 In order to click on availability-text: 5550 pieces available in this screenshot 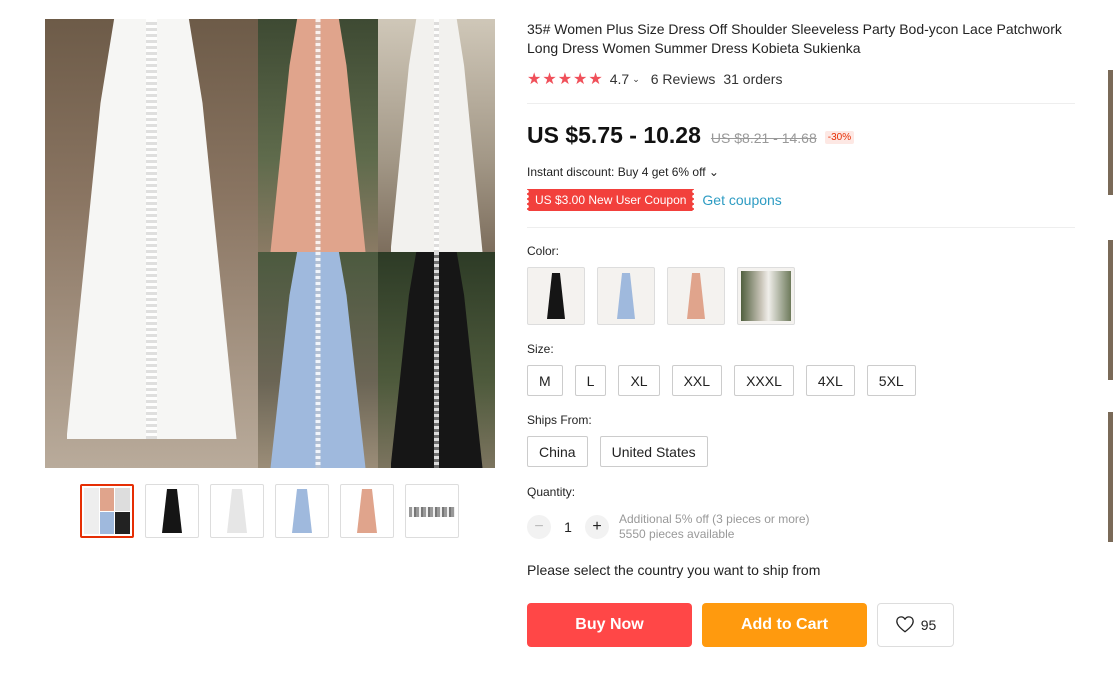, I will do `click(677, 534)`.